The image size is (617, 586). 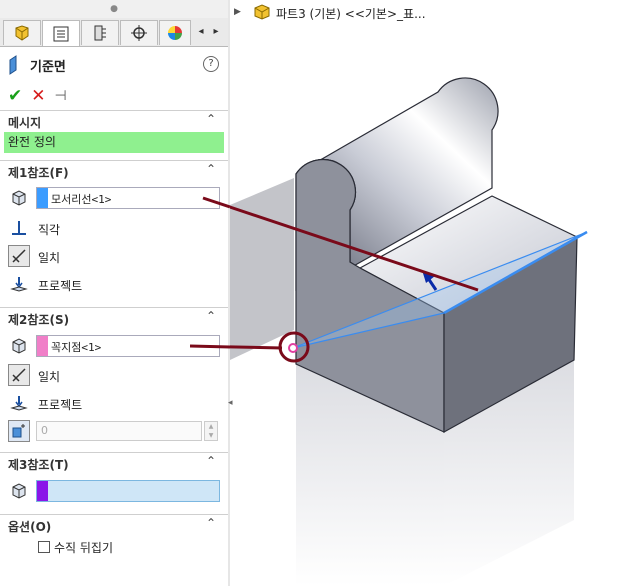 What do you see at coordinates (81, 199) in the screenshot?
I see `ref1-selection-text: 모서리선<1>` at bounding box center [81, 199].